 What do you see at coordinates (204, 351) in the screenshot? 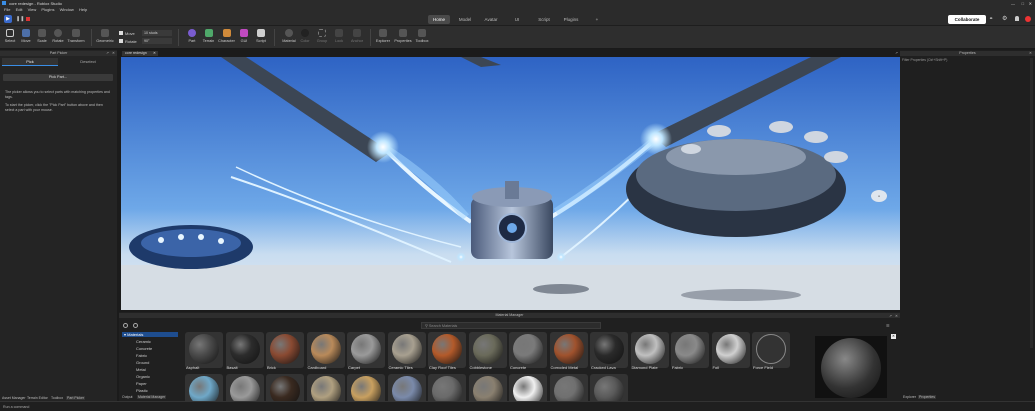
I see `material-tile: Asphalt` at bounding box center [204, 351].